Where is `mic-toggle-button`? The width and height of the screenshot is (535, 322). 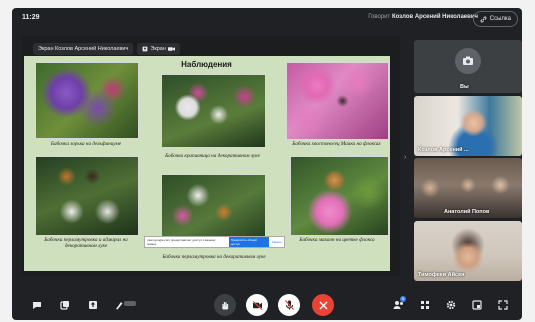
mic-toggle-button is located at coordinates (289, 305).